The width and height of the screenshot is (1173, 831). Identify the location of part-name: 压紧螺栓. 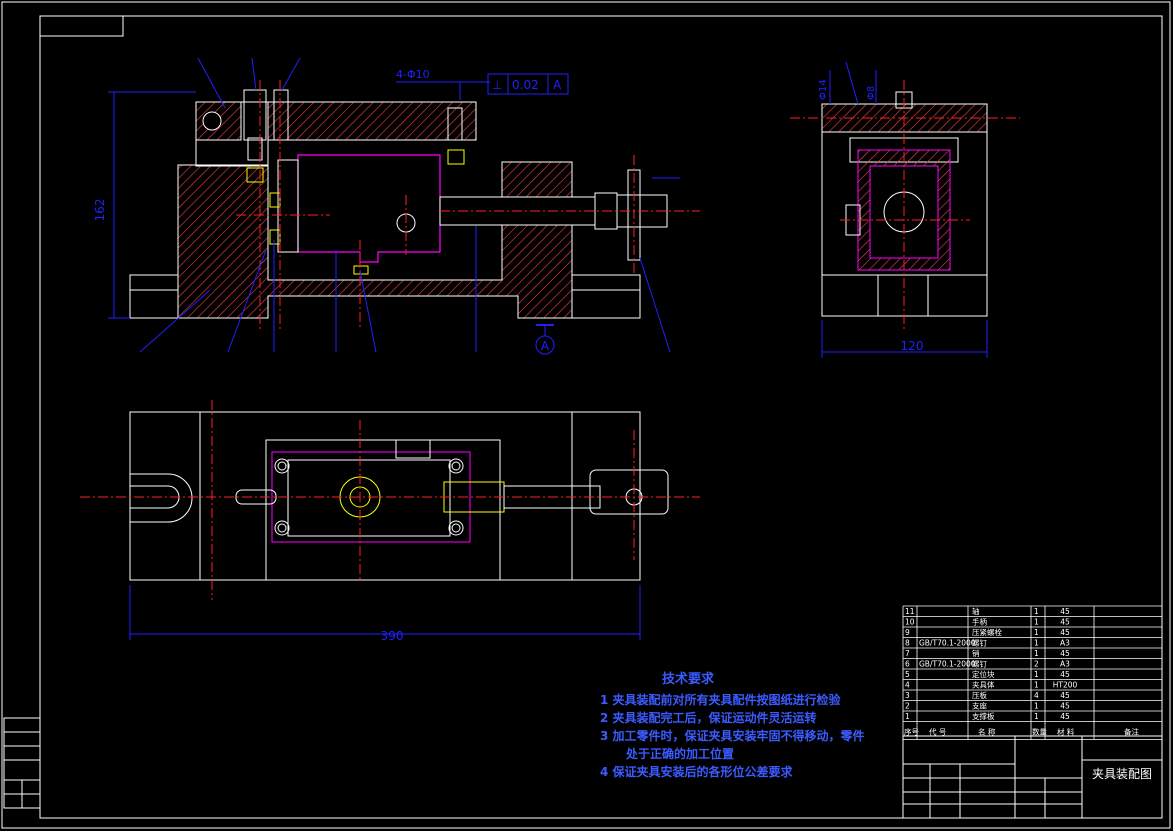
(987, 632).